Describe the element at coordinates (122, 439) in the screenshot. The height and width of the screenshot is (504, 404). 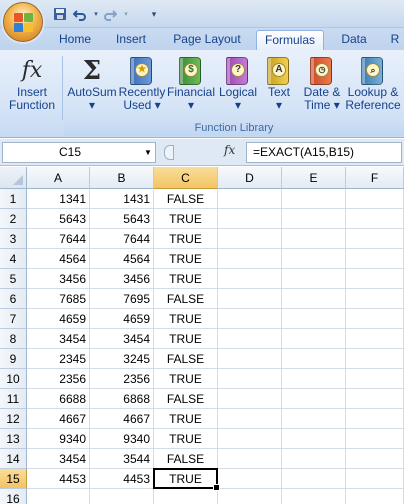
I see `cell-b13: 9340` at that location.